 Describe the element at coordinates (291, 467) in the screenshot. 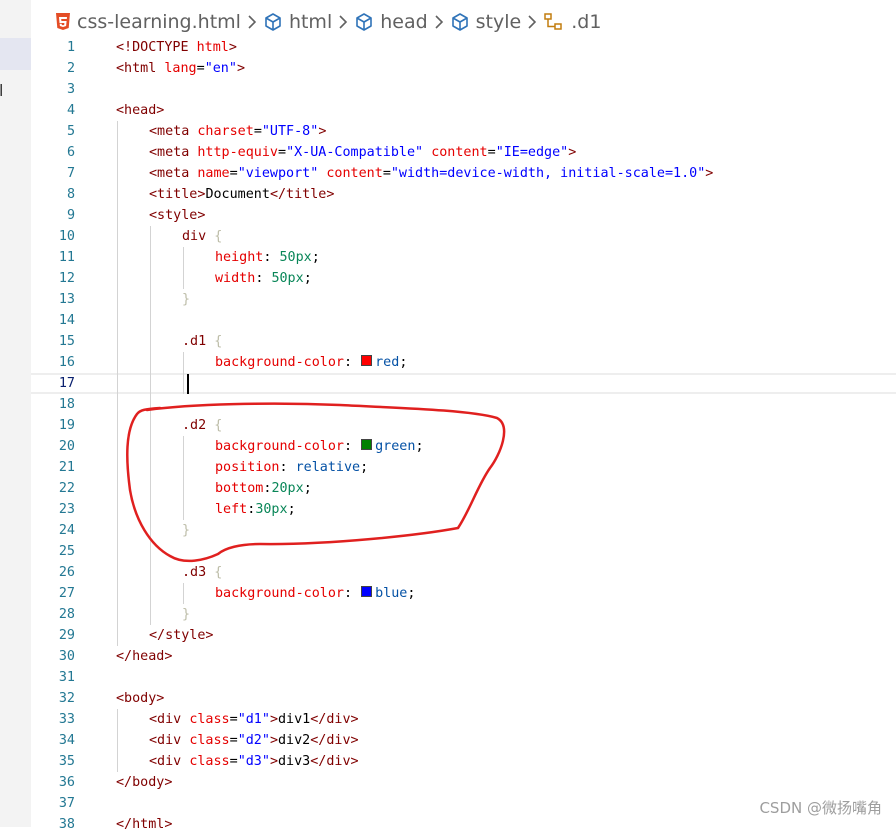

I see `line-code: position: relative;` at that location.